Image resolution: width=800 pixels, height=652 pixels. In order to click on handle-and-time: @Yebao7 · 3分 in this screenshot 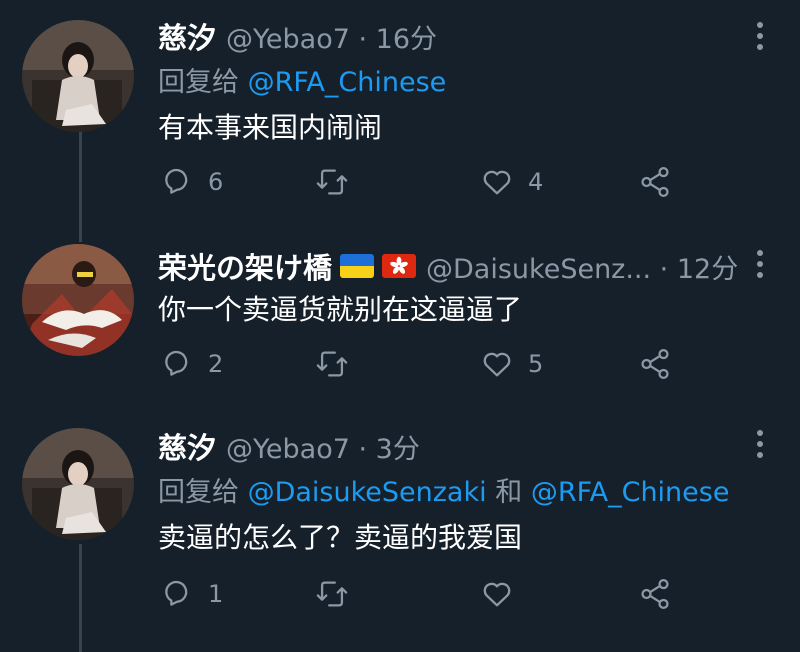, I will do `click(323, 446)`.